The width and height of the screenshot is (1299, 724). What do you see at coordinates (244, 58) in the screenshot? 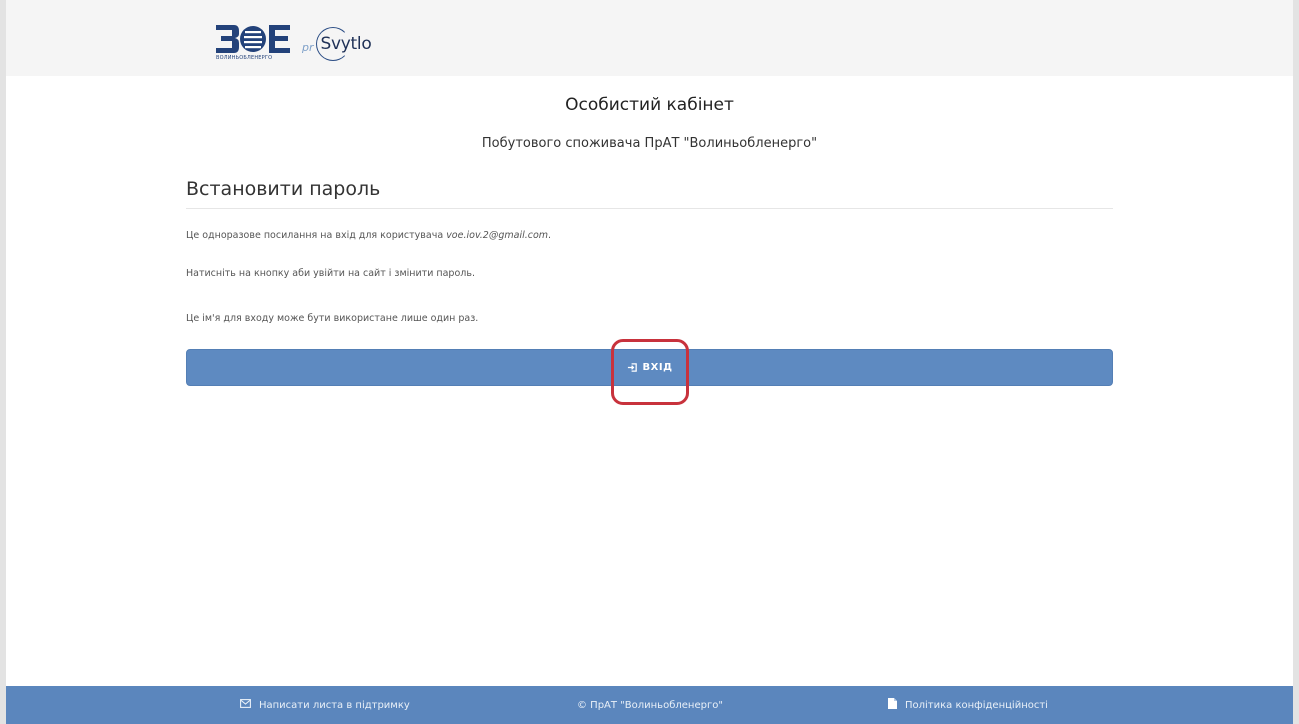
I see `voe-logo-subtitle: ВОЛИНЬОБЛЕНЕРГО` at bounding box center [244, 58].